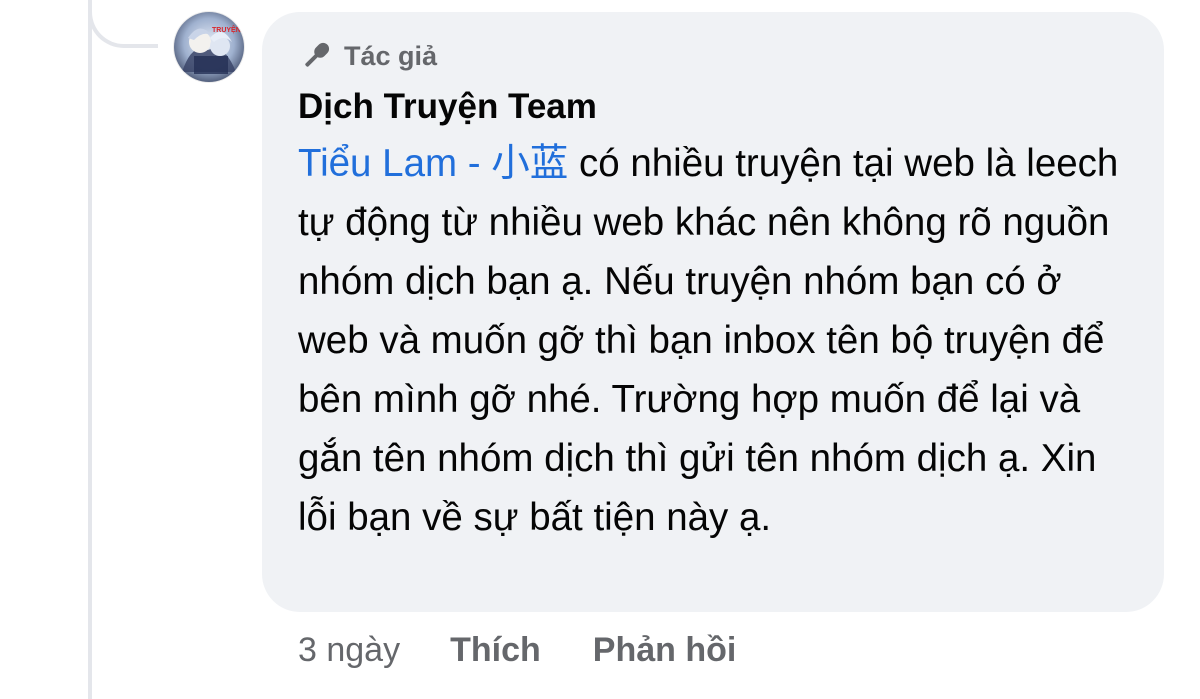  Describe the element at coordinates (391, 55) in the screenshot. I see `author-badge-label: Tác giả` at that location.